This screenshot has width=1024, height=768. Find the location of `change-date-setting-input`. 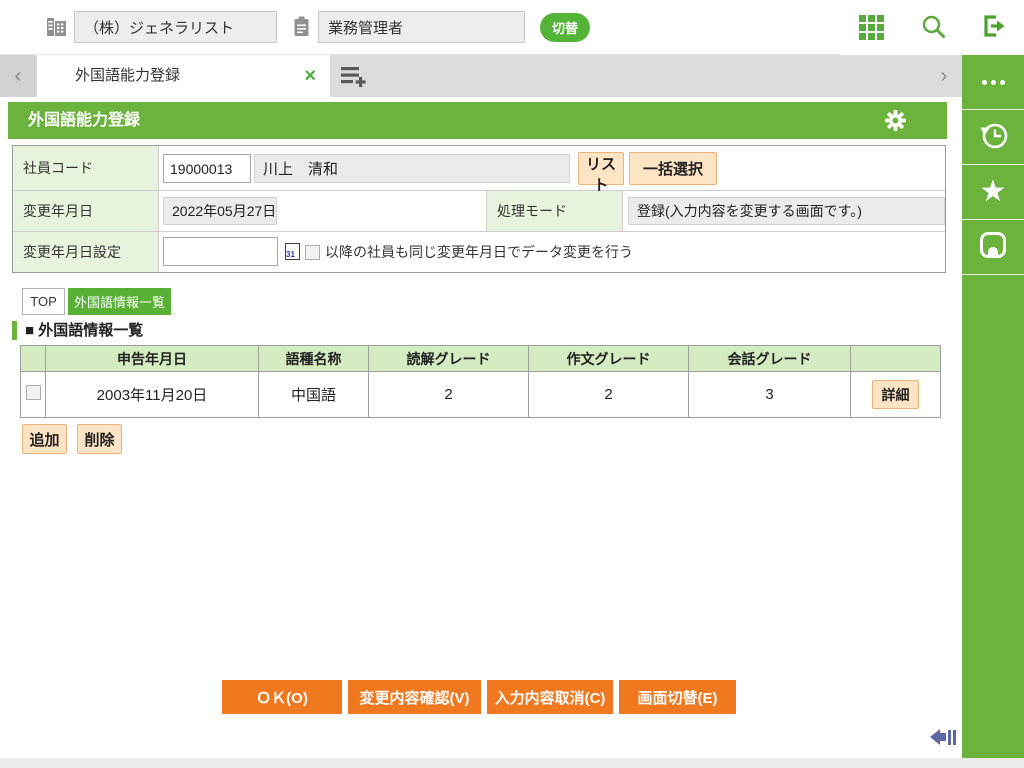

change-date-setting-input is located at coordinates (220, 251).